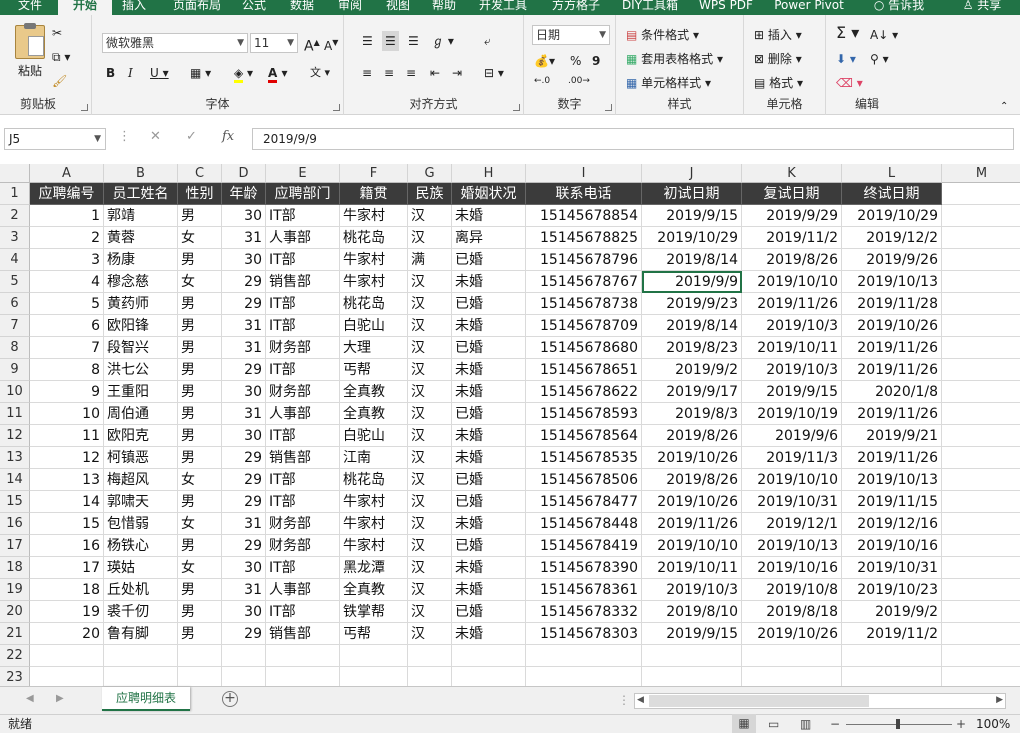 The height and width of the screenshot is (733, 1020). I want to click on table-cell: 郭靖, so click(141, 216).